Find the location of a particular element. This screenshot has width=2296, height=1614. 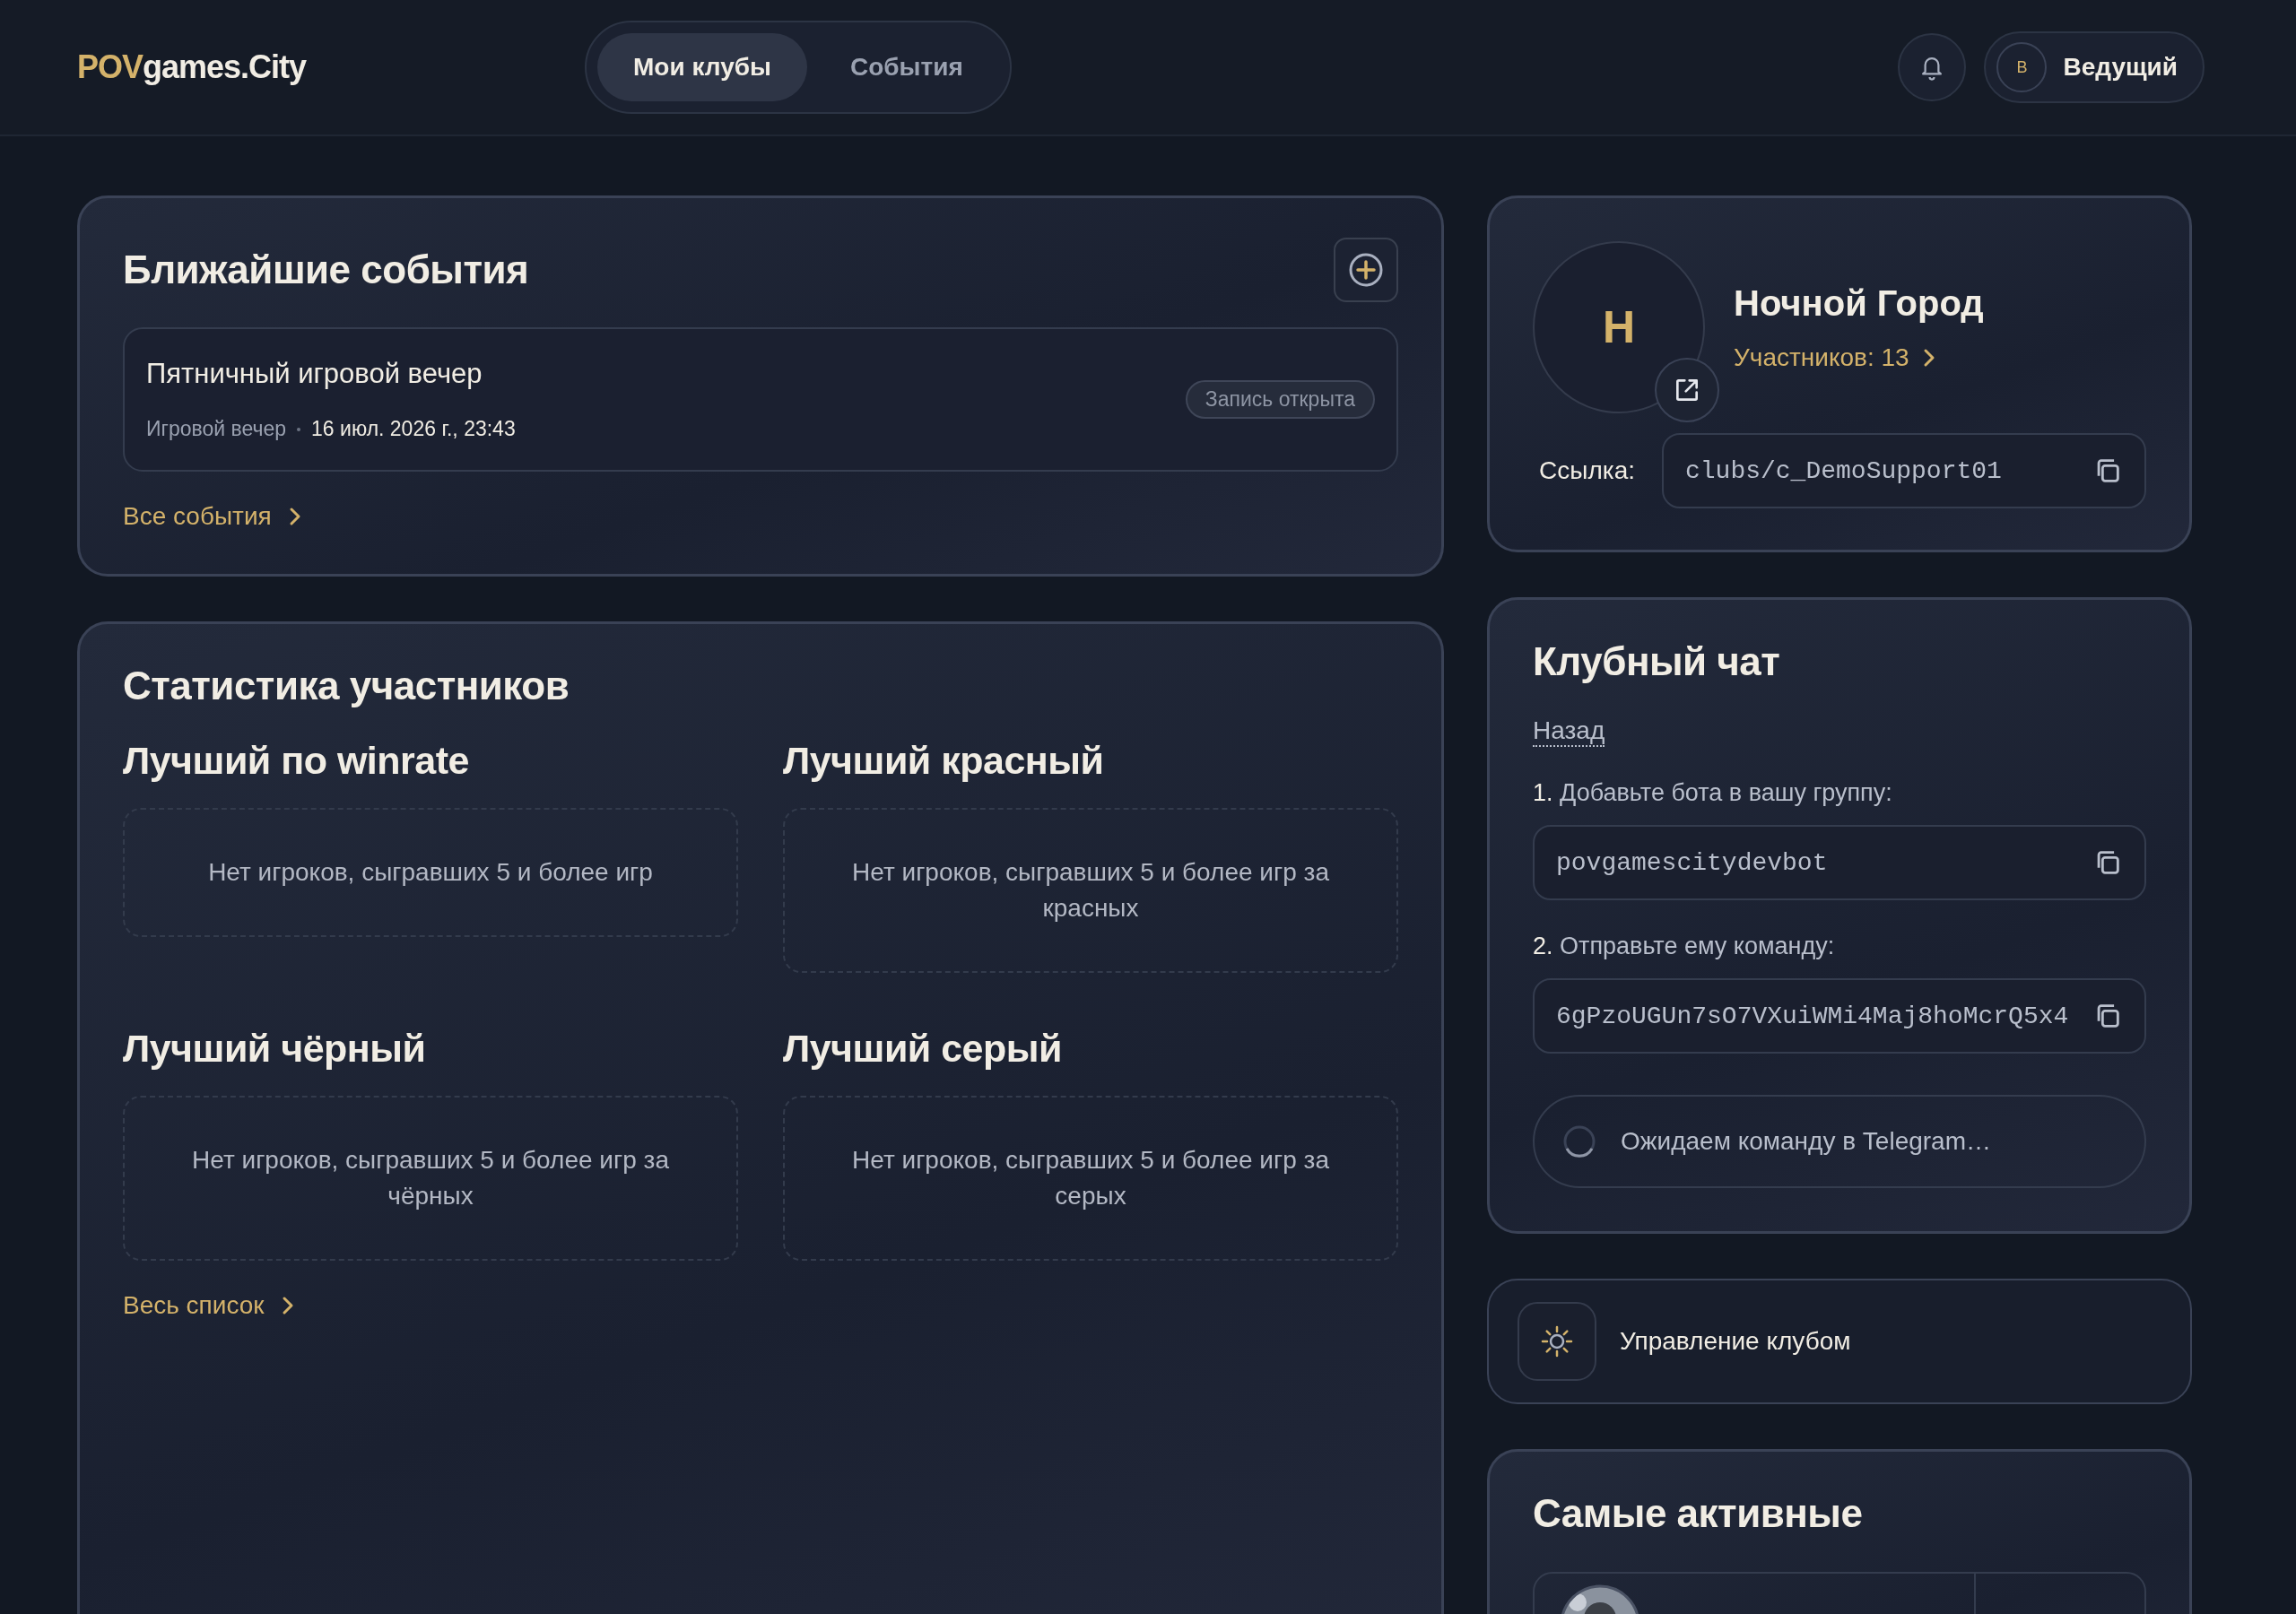

spinner-icon is located at coordinates (1579, 1141).